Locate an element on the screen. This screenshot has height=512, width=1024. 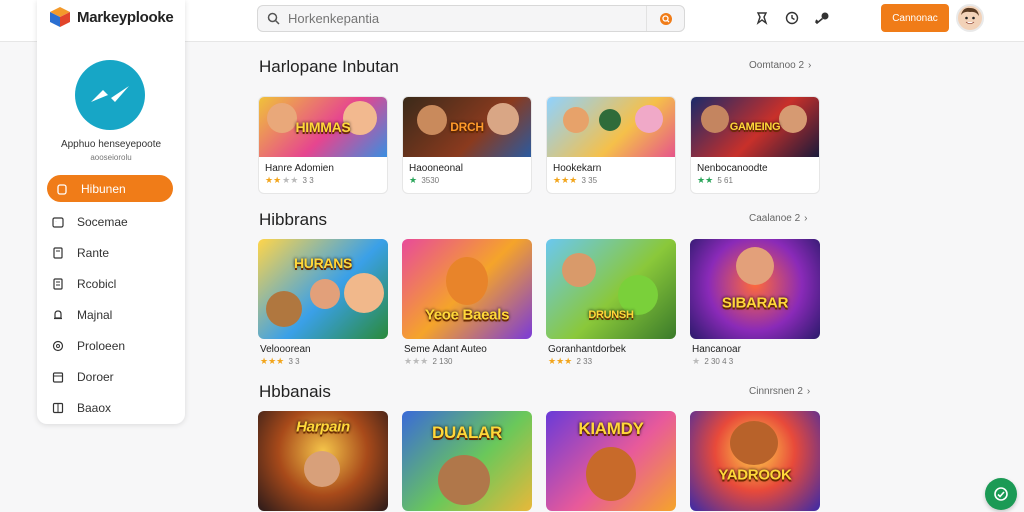
cta-button: Cannonac is located at coordinates (915, 18).